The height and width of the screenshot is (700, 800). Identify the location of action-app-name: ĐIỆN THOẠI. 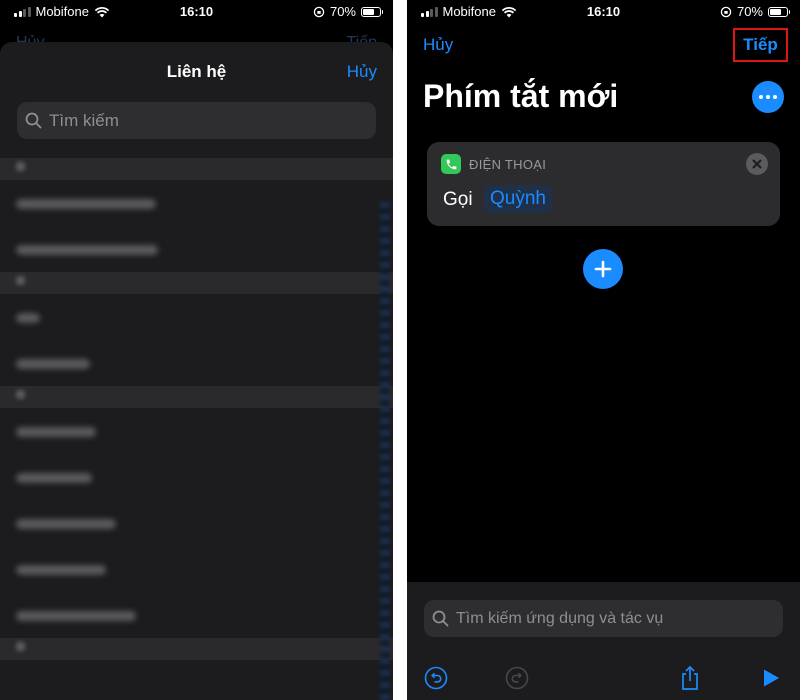
(508, 164).